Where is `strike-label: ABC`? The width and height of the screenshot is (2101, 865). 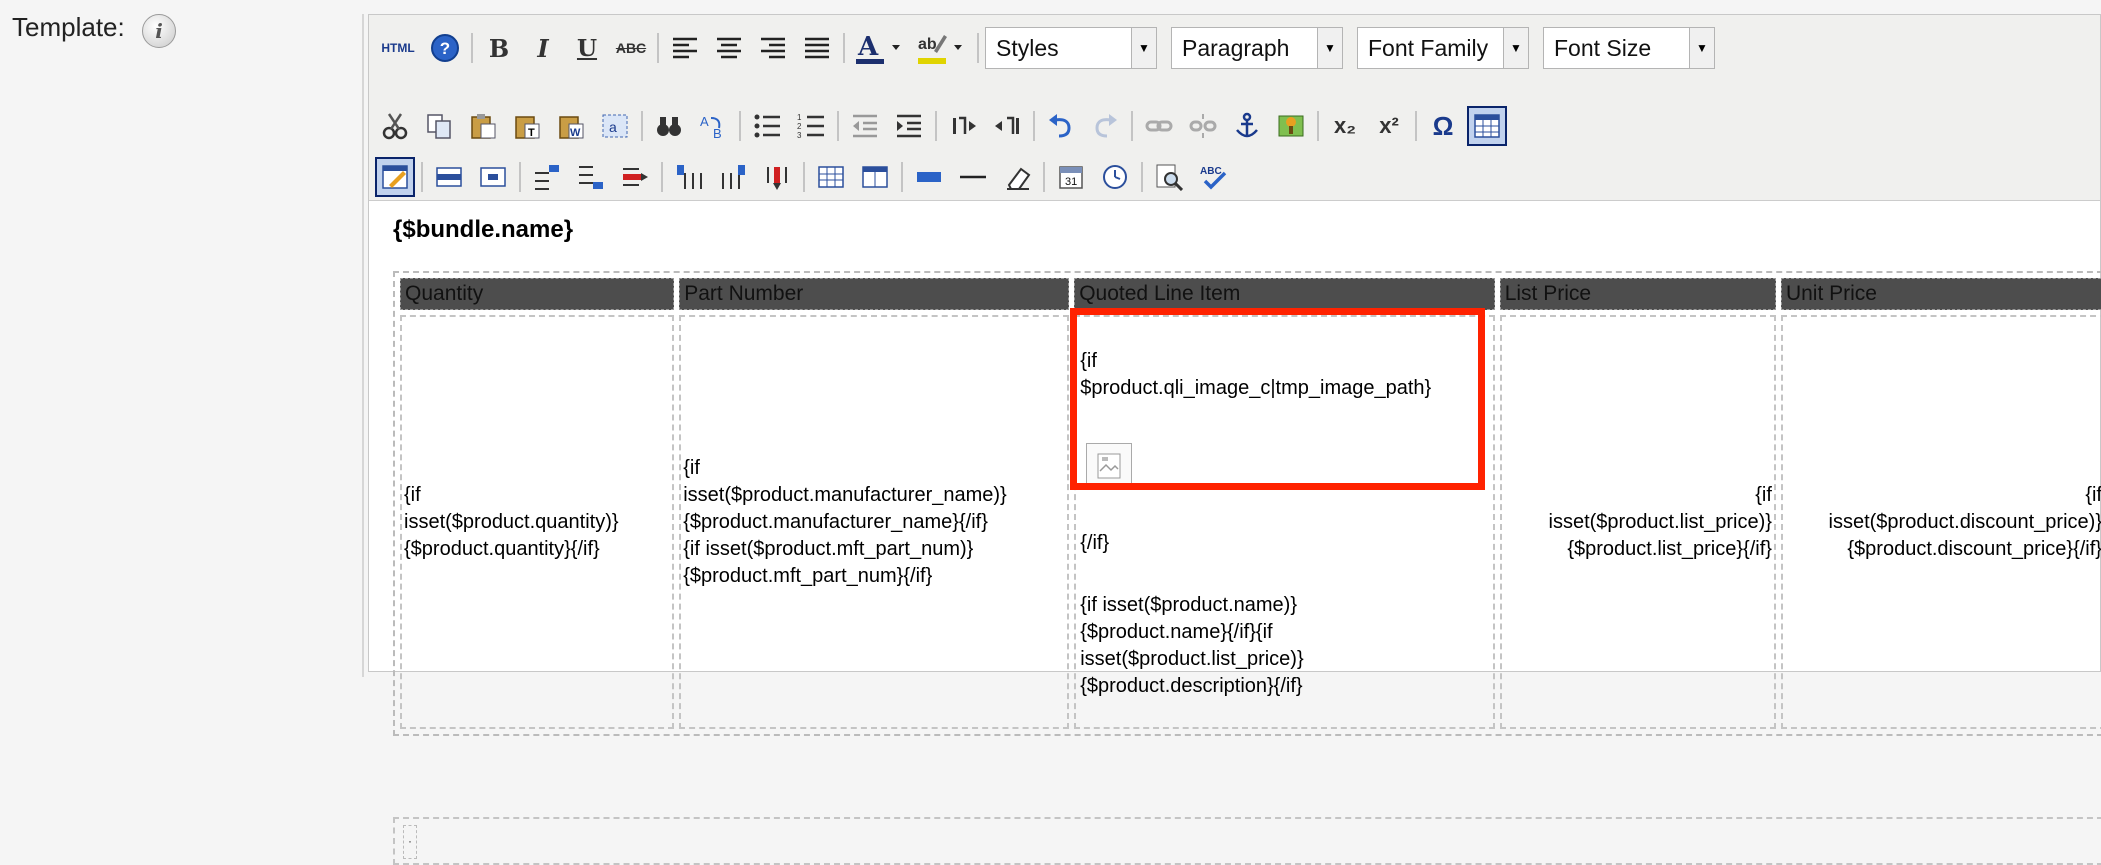 strike-label: ABC is located at coordinates (631, 48).